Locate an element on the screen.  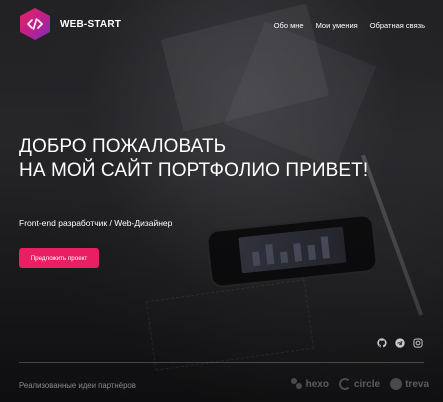
social-links is located at coordinates (400, 343).